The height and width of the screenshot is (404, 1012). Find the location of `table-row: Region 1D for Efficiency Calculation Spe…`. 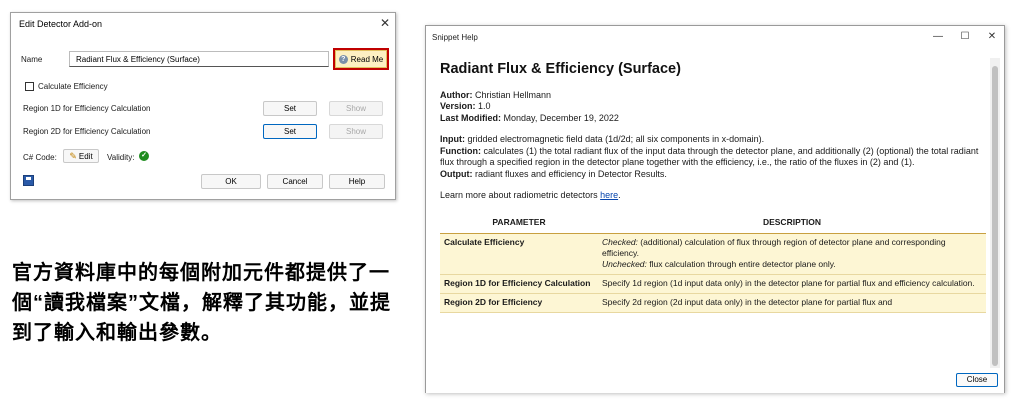

table-row: Region 1D for Efficiency Calculation Spe… is located at coordinates (713, 284).